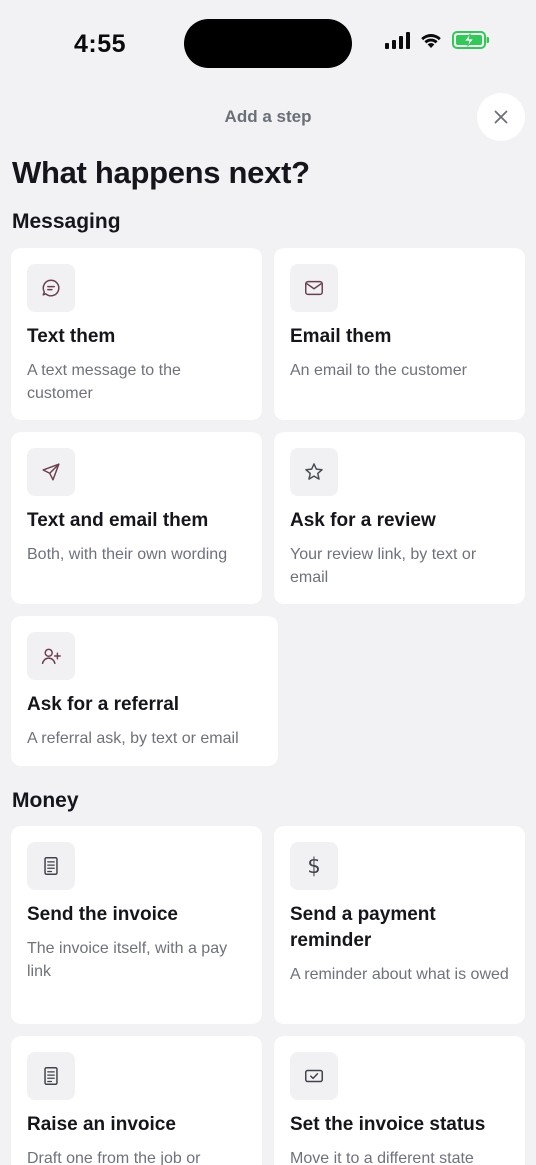 This screenshot has height=1165, width=536. I want to click on card-description: A referral ask, by text or email, so click(133, 738).